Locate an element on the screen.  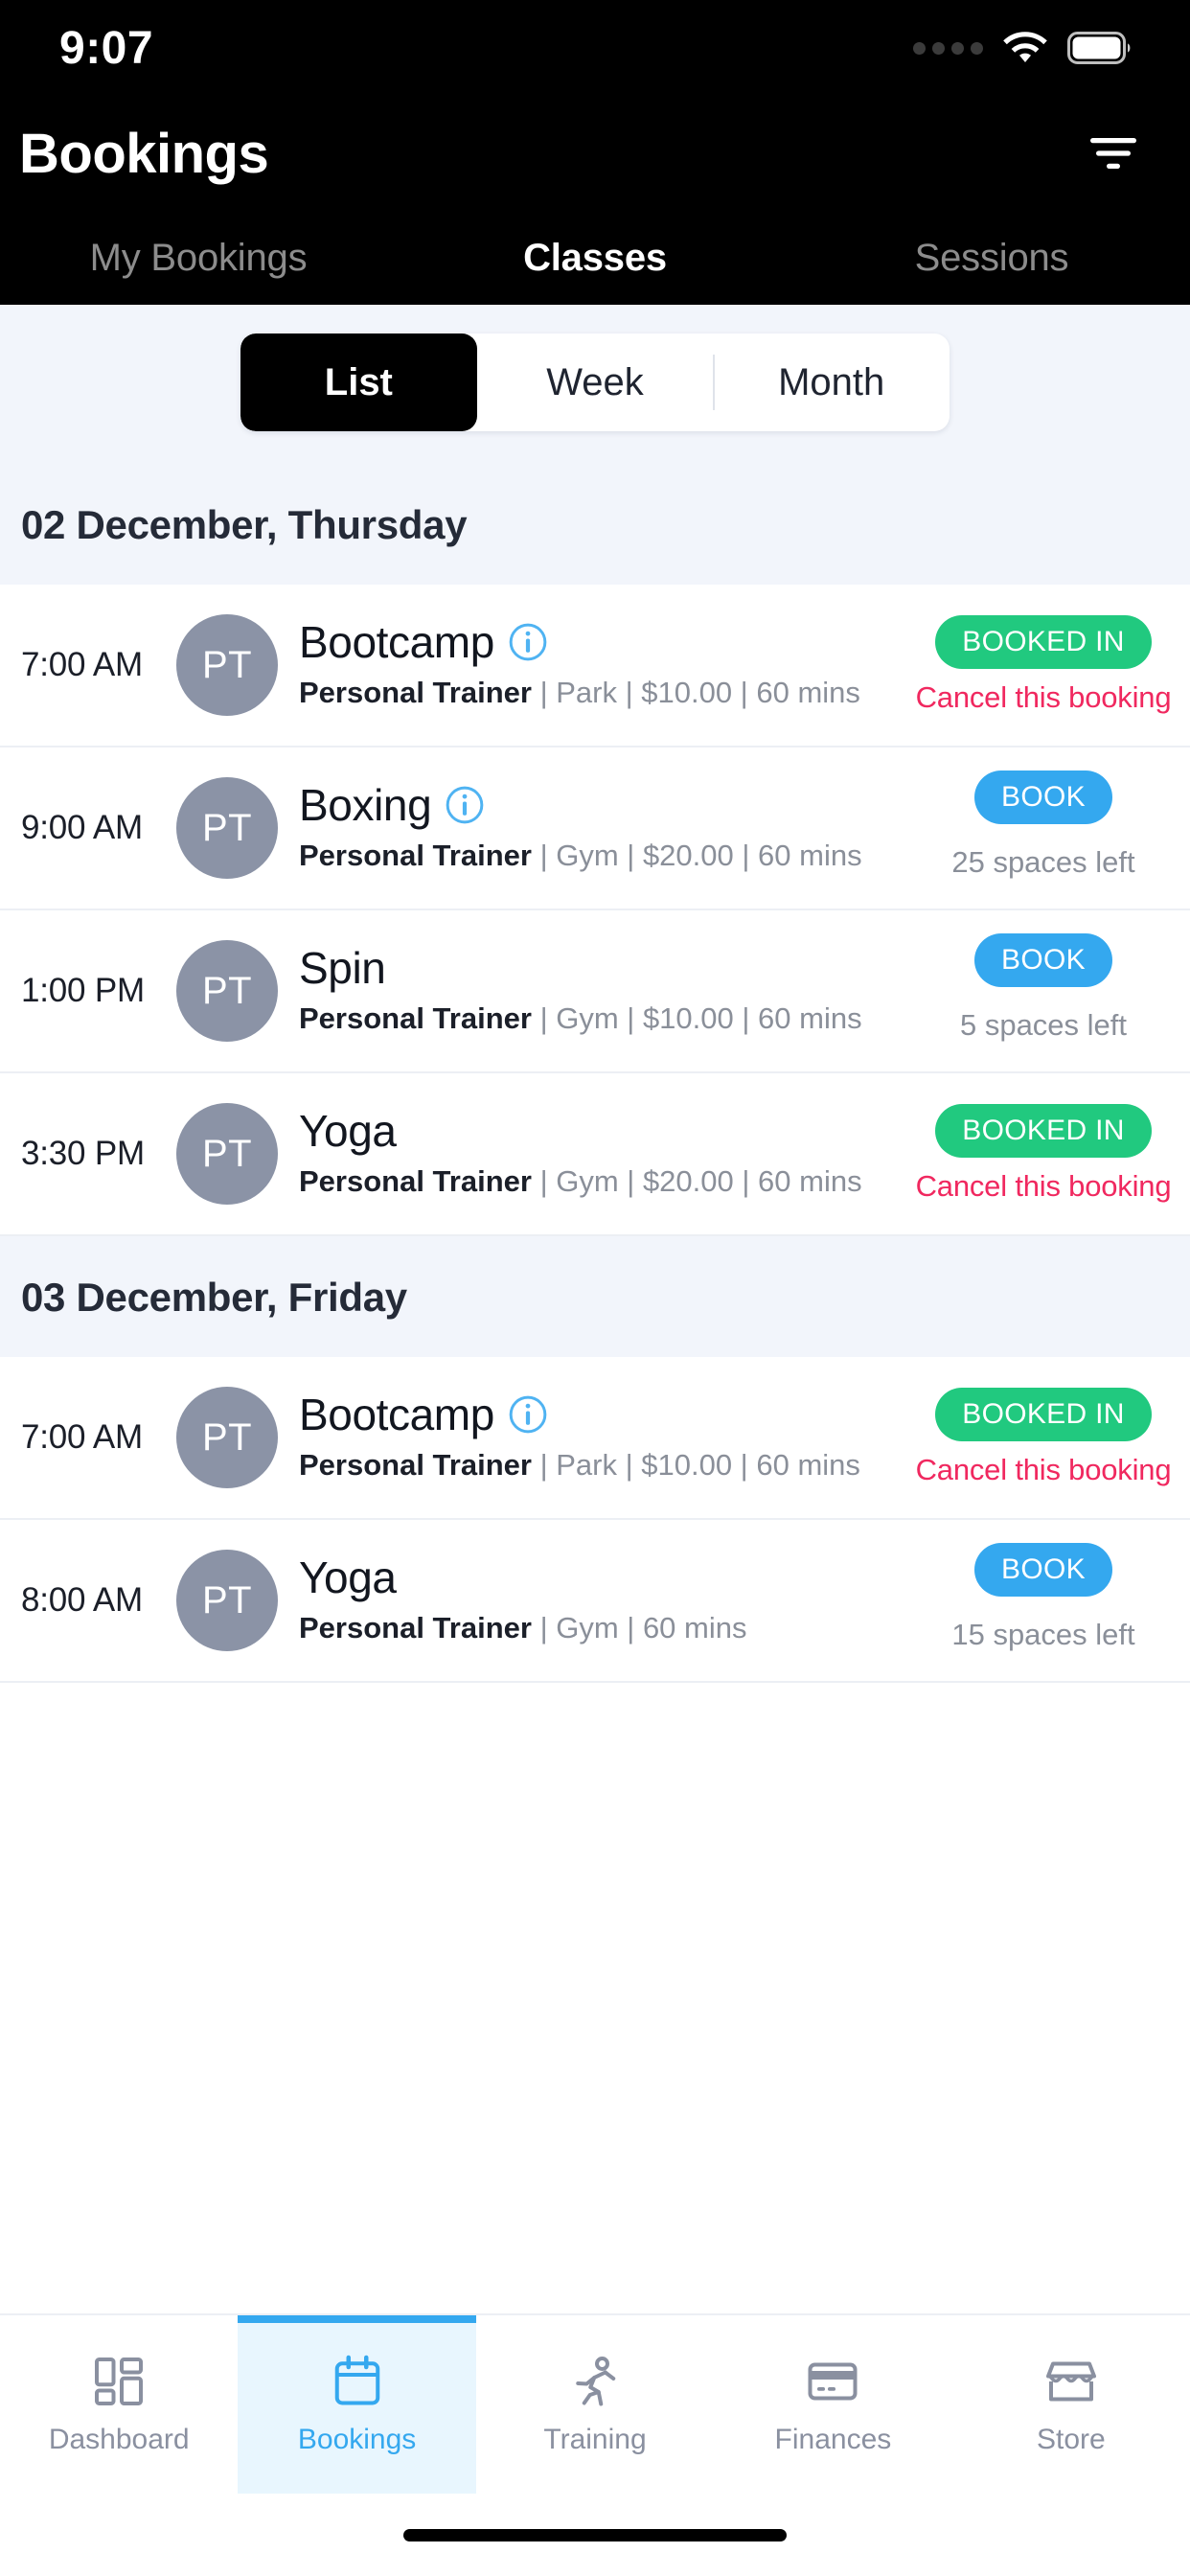
booking-time: 8:00 AM is located at coordinates (83, 1600).